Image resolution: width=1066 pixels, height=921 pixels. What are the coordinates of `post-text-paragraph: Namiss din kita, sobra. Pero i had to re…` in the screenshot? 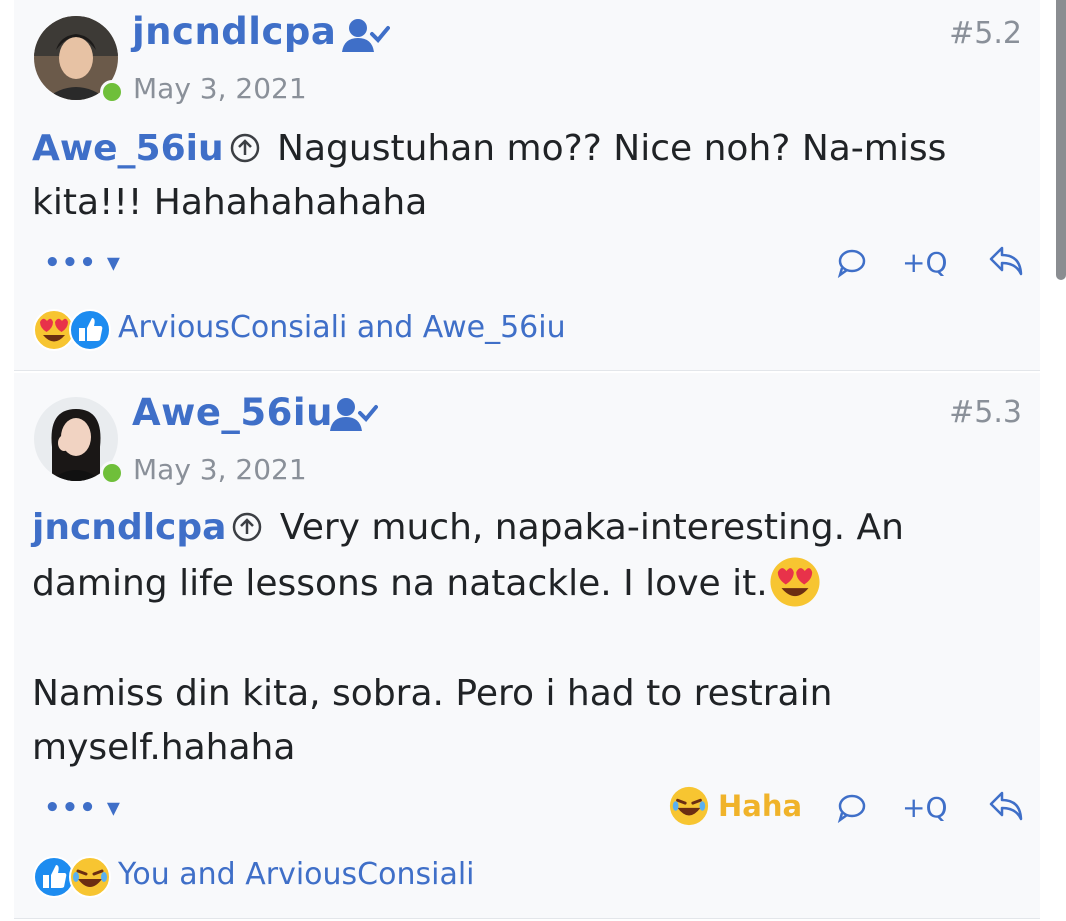 It's located at (432, 720).